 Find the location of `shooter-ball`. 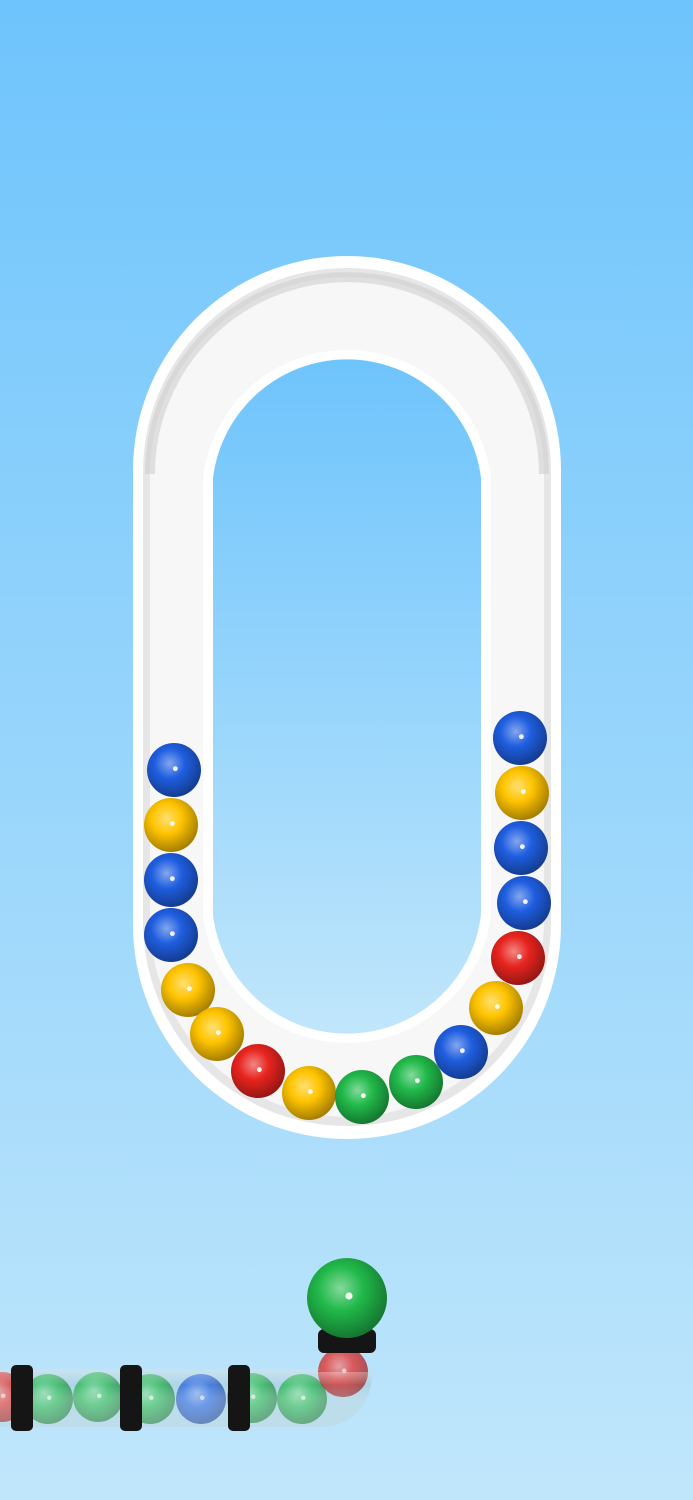

shooter-ball is located at coordinates (347, 1298).